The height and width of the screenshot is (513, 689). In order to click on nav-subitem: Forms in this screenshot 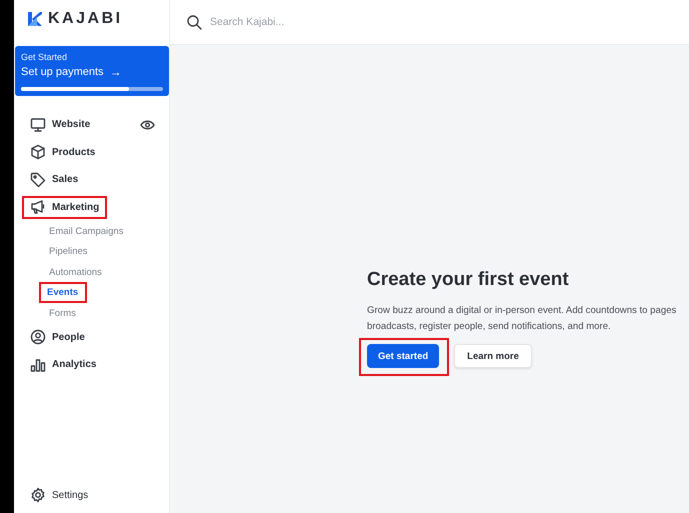, I will do `click(62, 313)`.